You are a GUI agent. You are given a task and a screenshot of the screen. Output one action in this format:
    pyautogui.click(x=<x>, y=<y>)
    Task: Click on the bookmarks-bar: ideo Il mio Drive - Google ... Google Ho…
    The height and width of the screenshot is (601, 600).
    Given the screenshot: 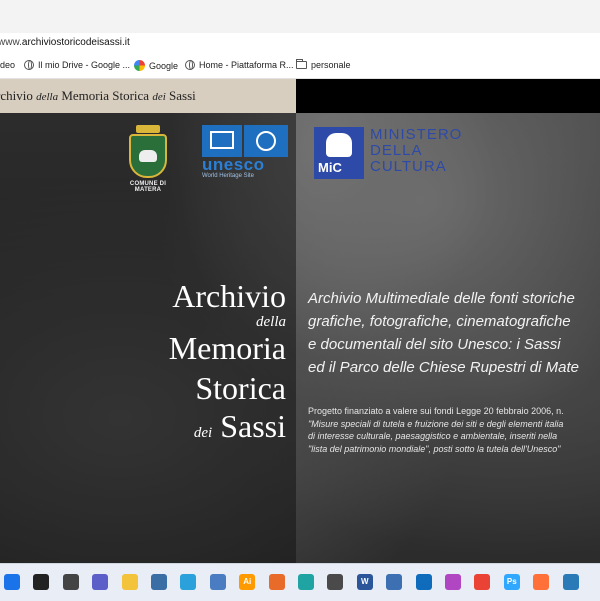 What is the action you would take?
    pyautogui.click(x=300, y=67)
    